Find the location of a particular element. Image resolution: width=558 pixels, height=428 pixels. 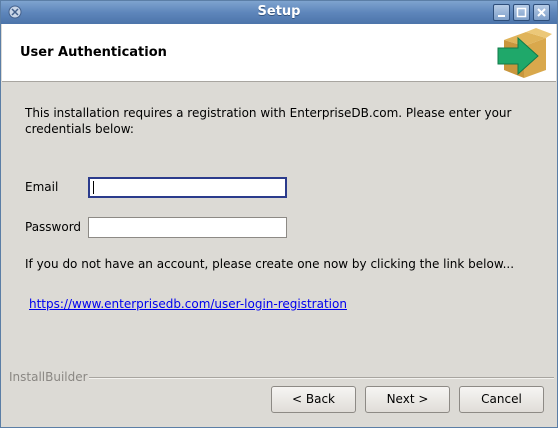

maximize-icon is located at coordinates (521, 12).